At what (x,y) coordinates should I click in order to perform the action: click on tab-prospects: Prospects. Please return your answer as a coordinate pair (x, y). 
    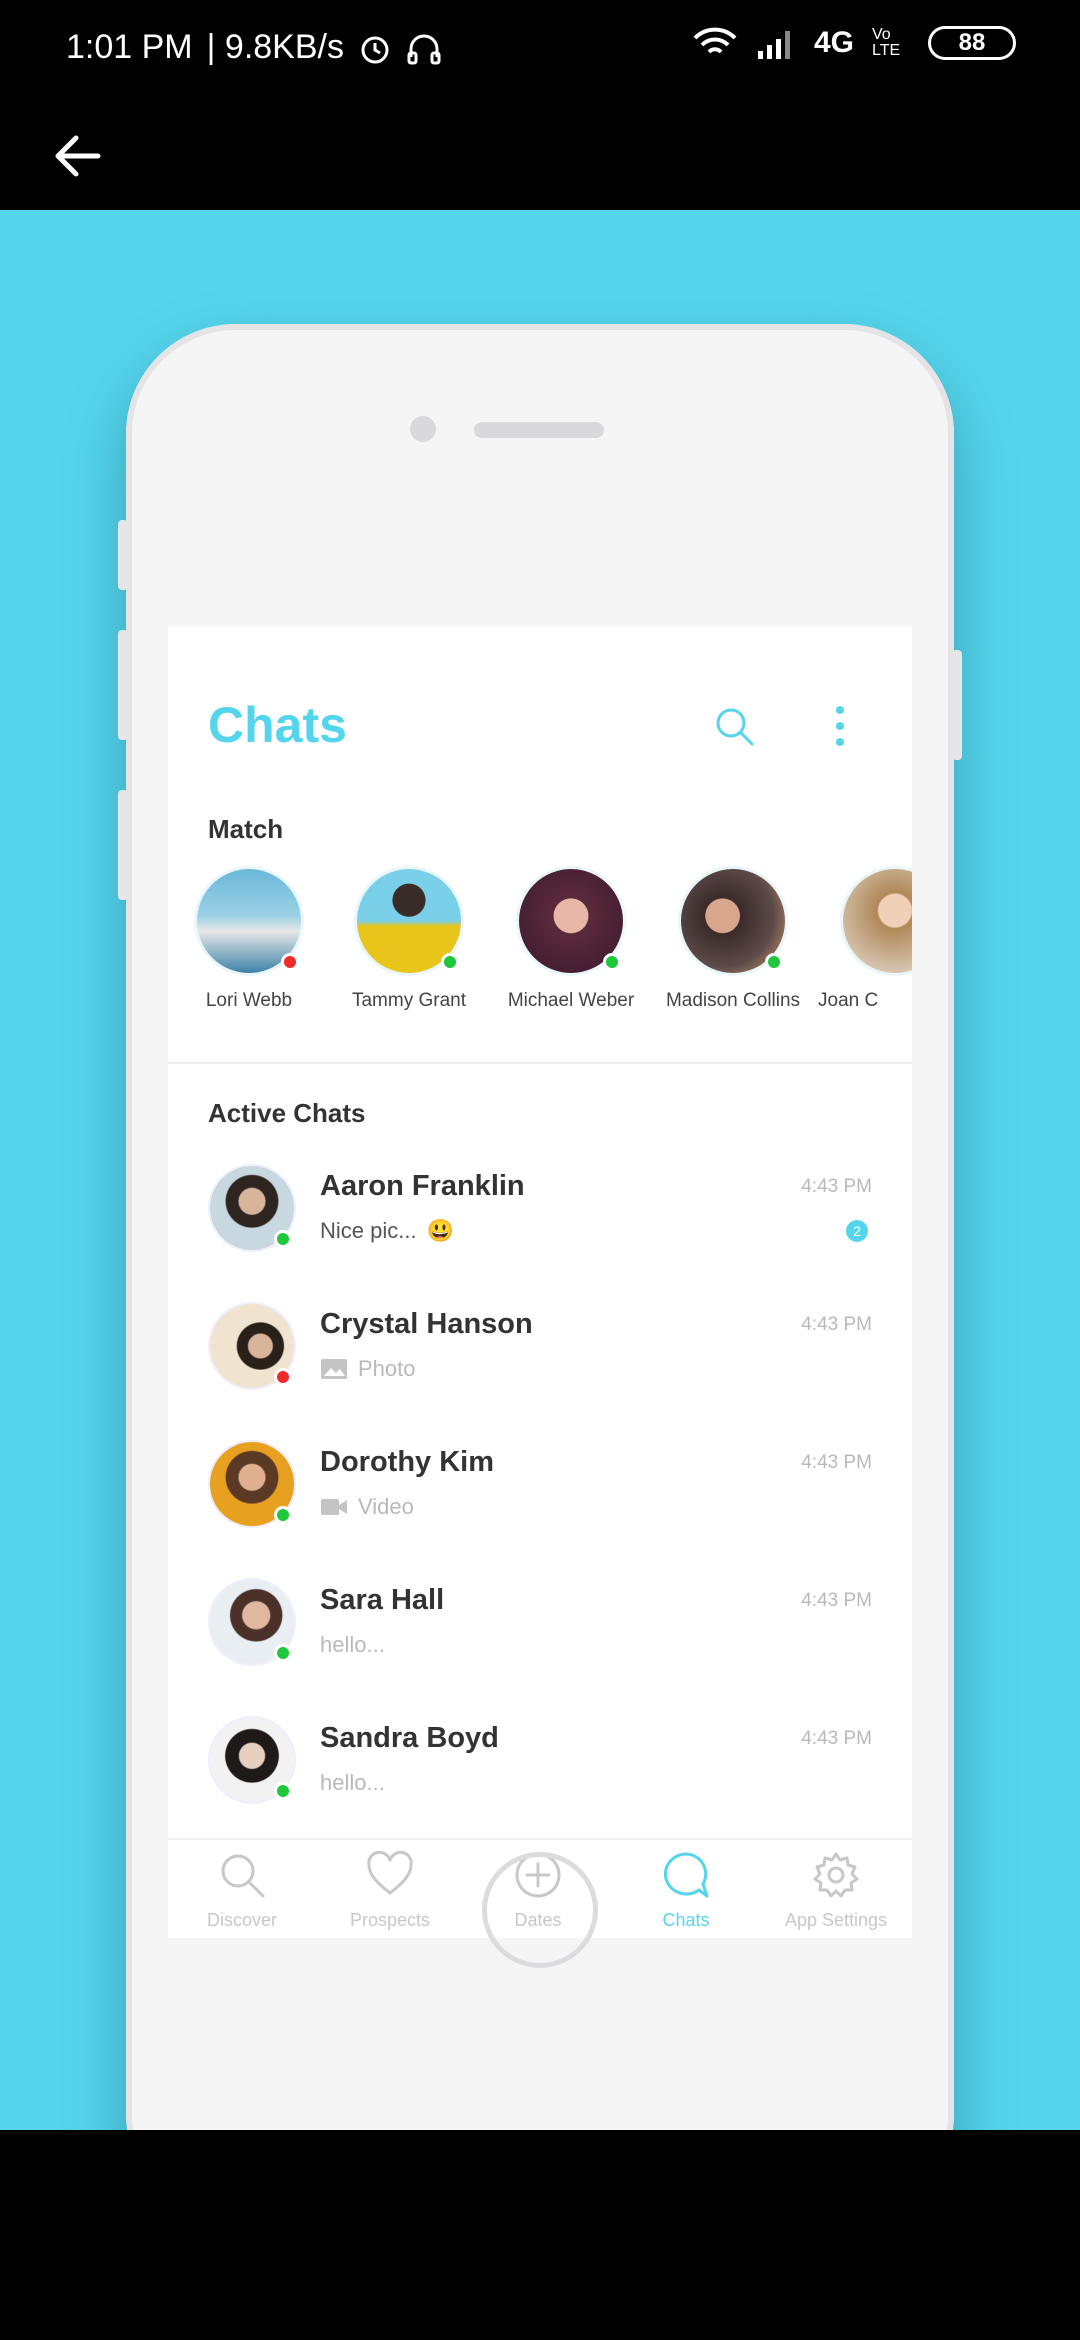
    Looking at the image, I should click on (390, 1890).